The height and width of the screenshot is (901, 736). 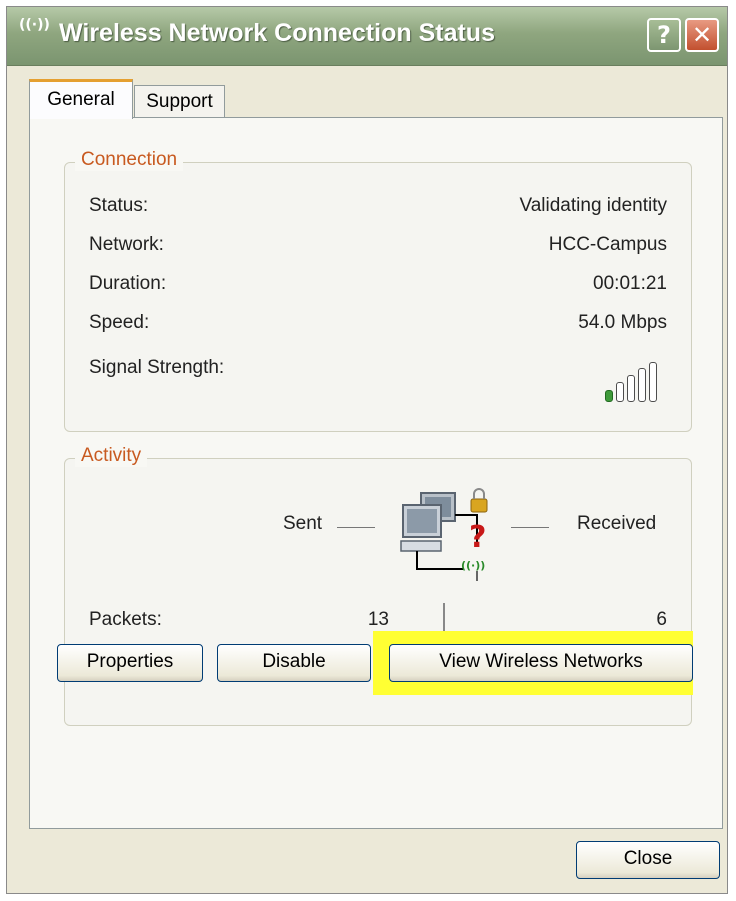 What do you see at coordinates (34, 25) in the screenshot?
I see `wireless-icon: ((·))` at bounding box center [34, 25].